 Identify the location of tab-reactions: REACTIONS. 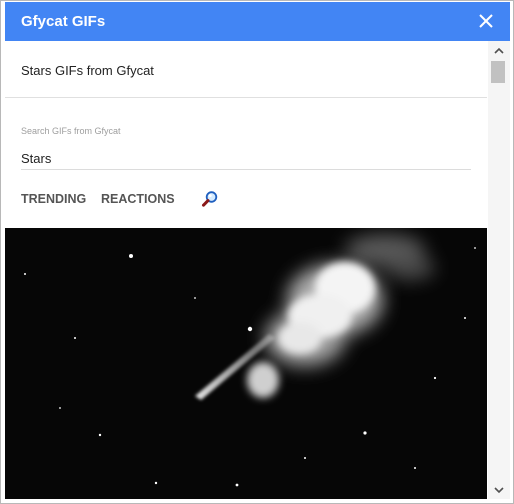
(138, 199).